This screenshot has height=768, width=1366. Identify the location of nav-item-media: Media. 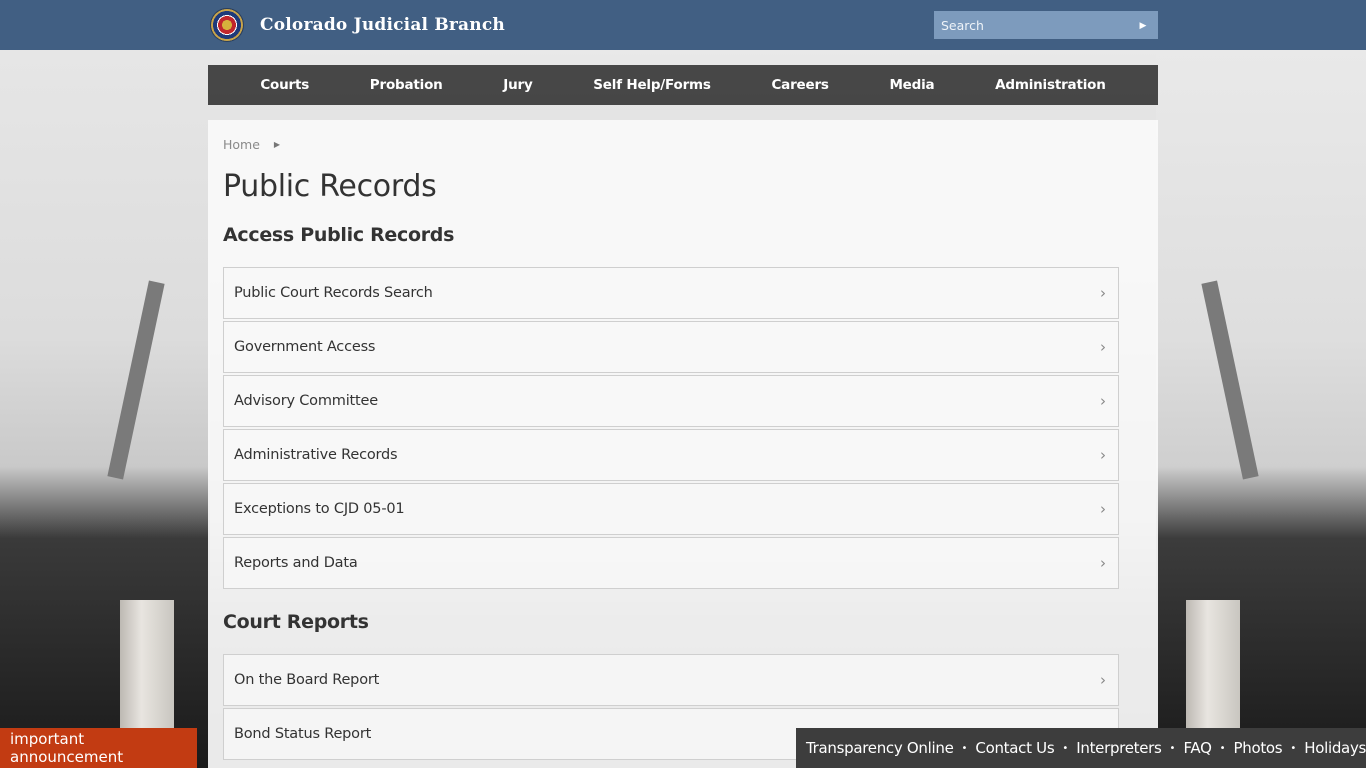
(911, 85).